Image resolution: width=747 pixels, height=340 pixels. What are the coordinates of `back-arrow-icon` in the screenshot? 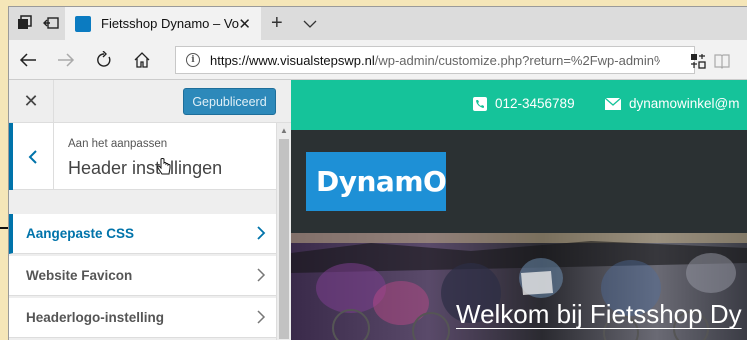 It's located at (28, 60).